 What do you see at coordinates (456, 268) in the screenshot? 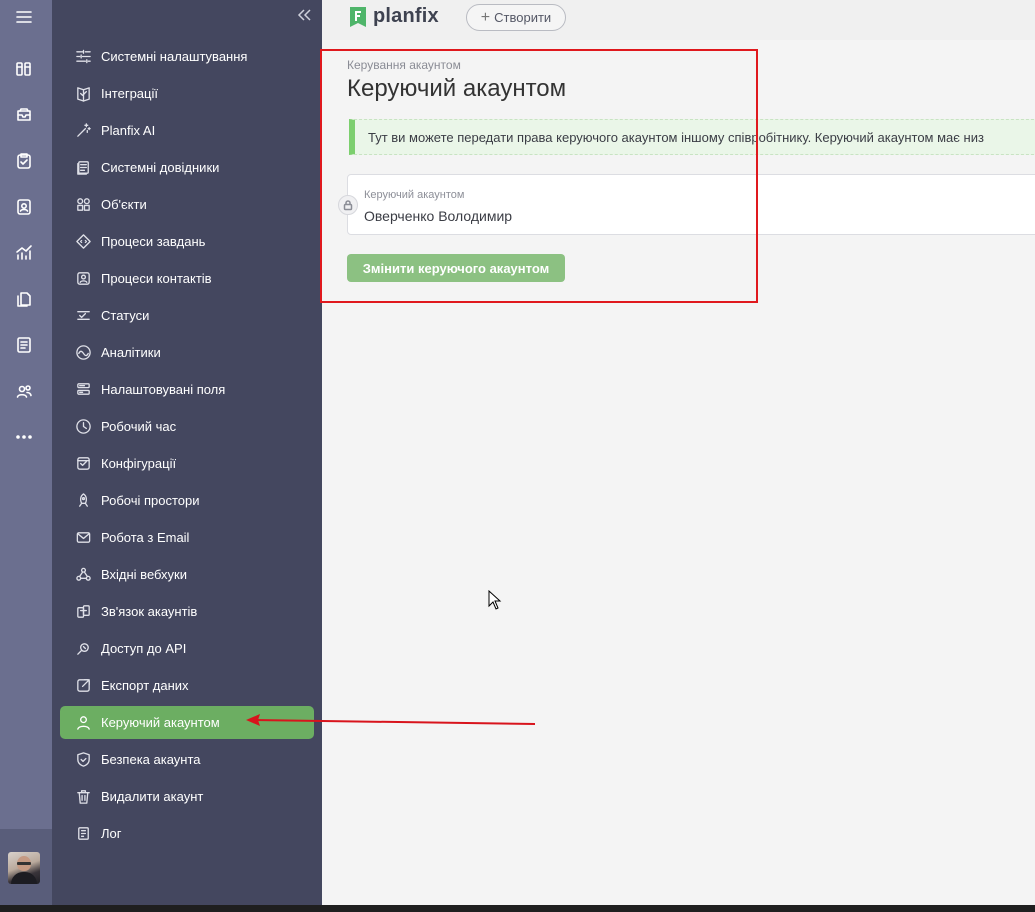
I see `change-owner-button: Змінити керуючого акаунтом` at bounding box center [456, 268].